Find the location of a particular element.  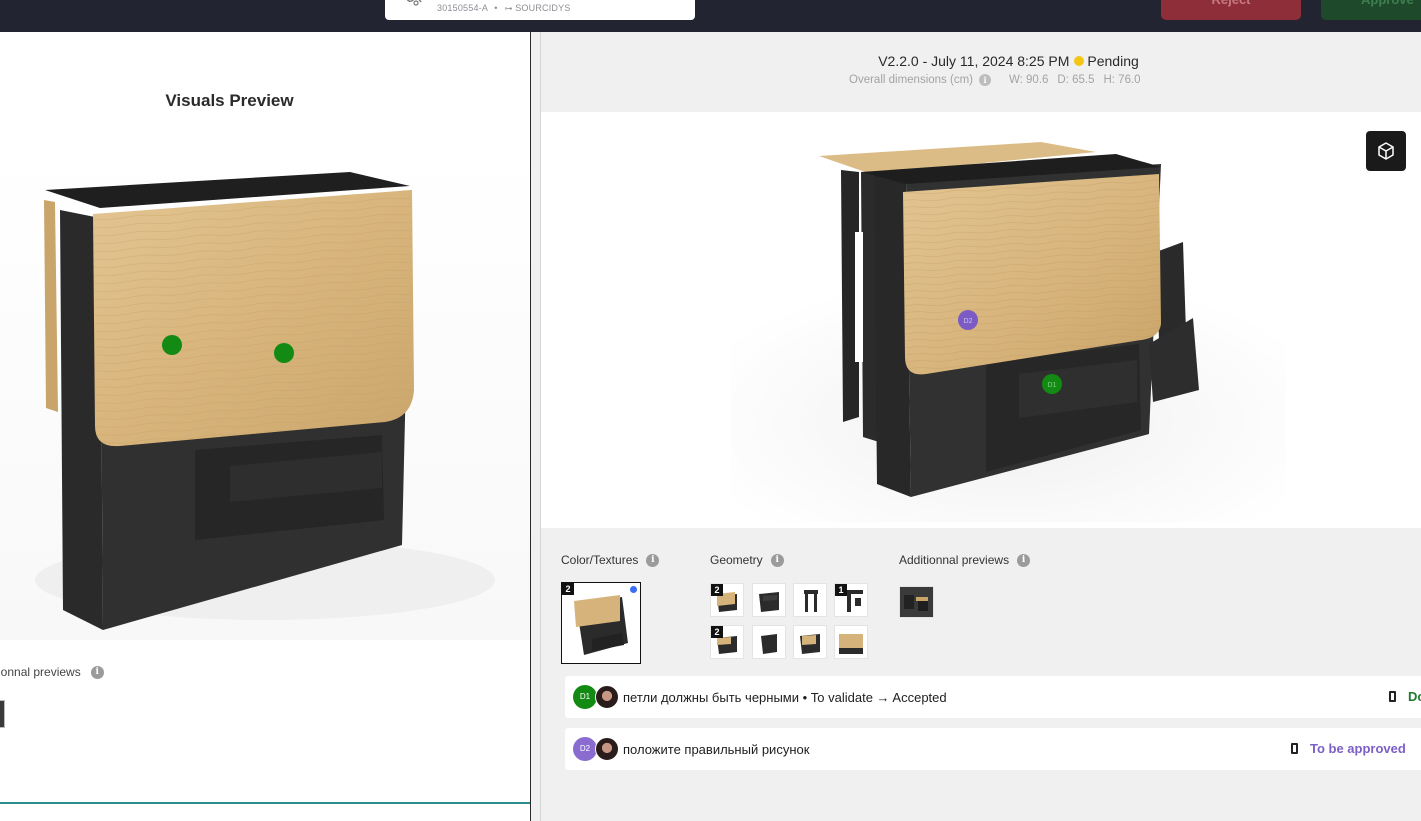

marker-d2-label: D2 is located at coordinates (968, 321).